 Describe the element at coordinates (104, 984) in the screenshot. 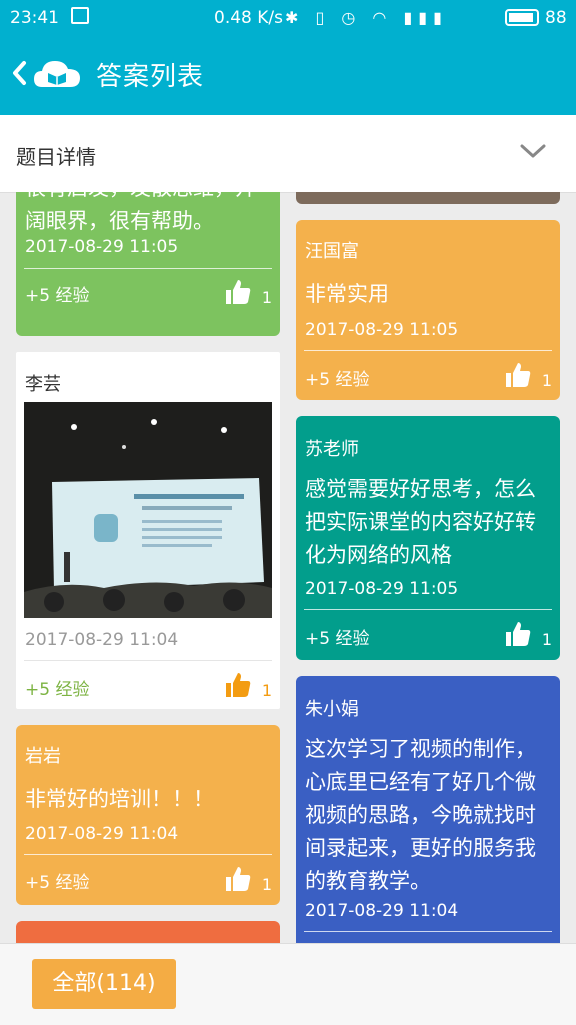

I see `all-answers-button: 全部(114)` at that location.